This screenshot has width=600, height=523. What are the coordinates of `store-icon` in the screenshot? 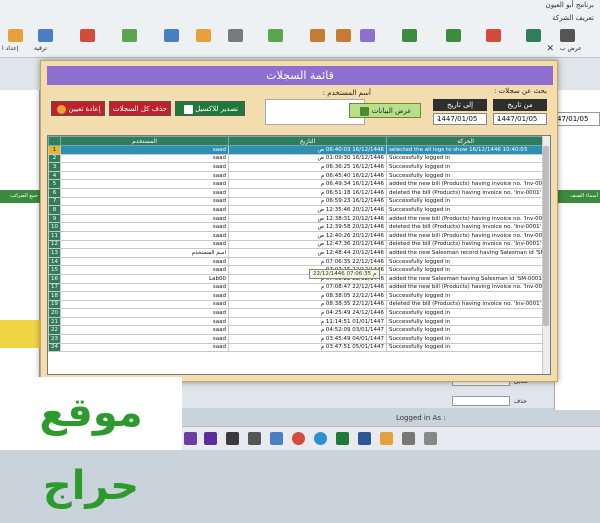 It's located at (276, 438).